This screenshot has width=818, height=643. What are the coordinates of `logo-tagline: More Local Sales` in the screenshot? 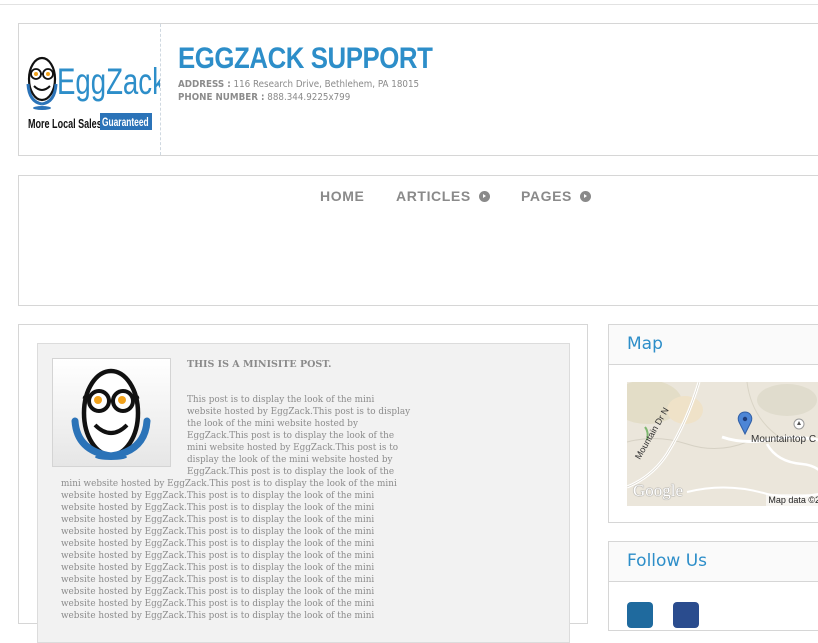 It's located at (65, 125).